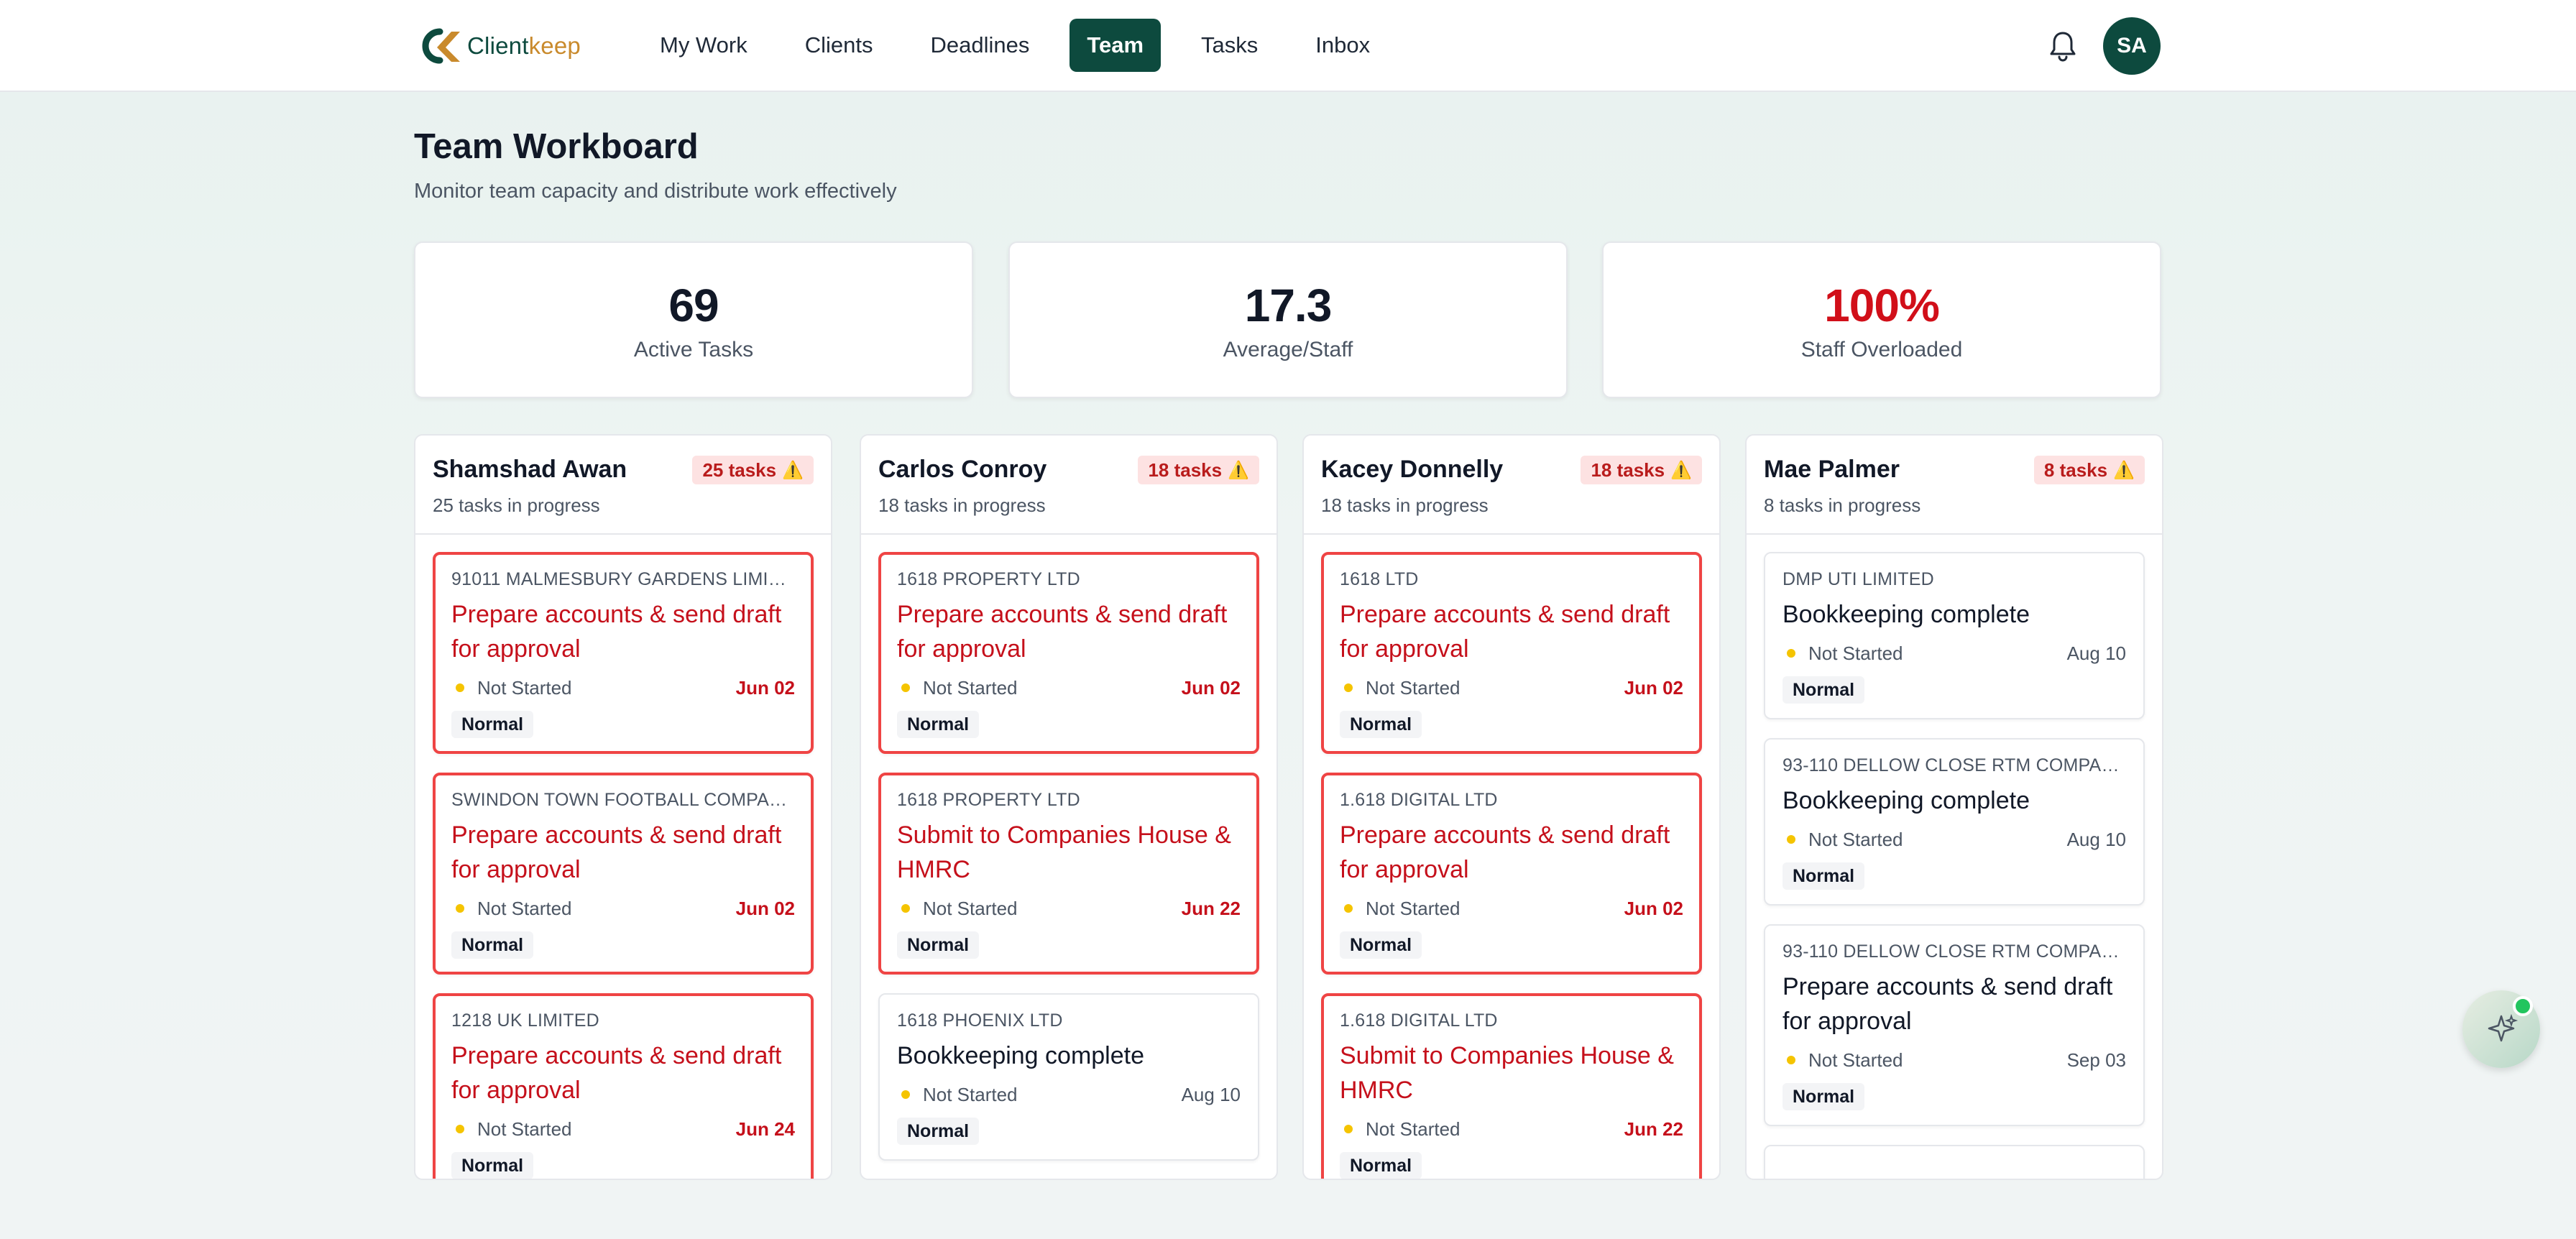 The width and height of the screenshot is (2576, 1239). I want to click on task-due-date: Aug 10, so click(1211, 1094).